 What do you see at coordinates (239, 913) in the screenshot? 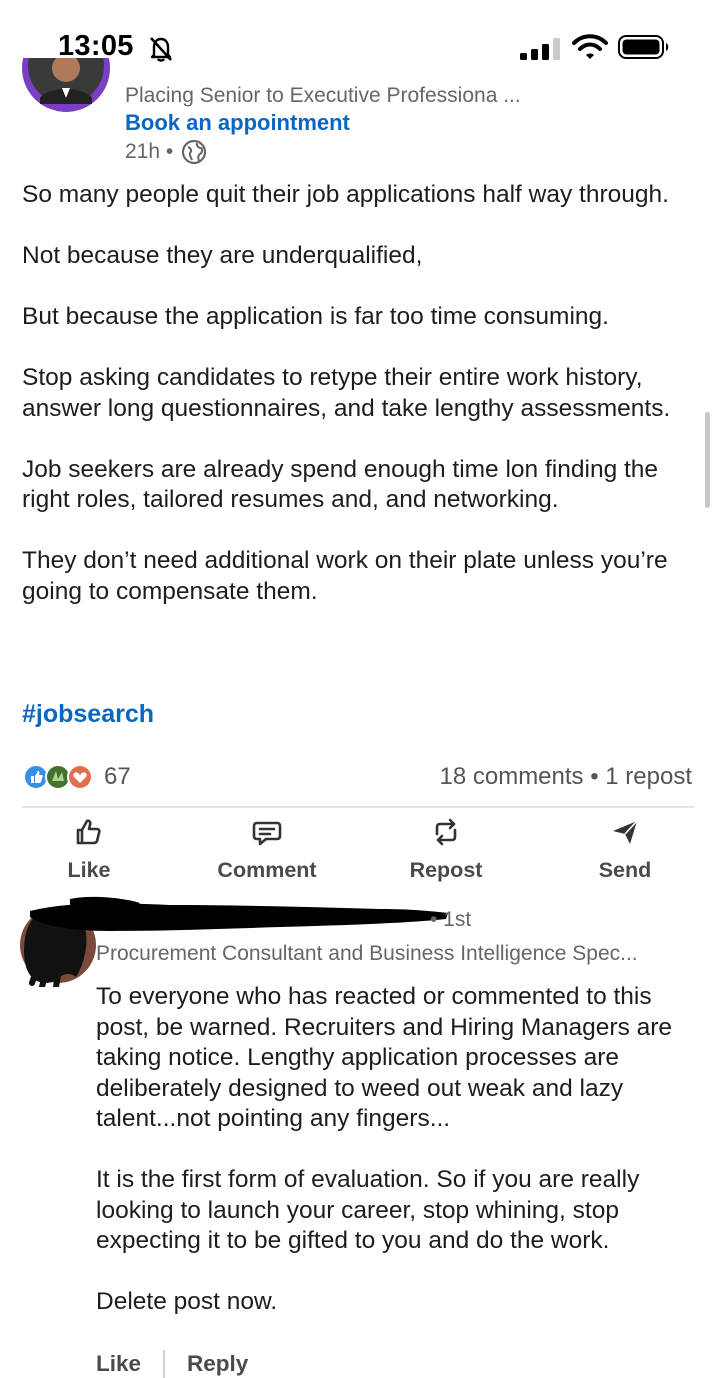
I see `redacted-commenter-name` at bounding box center [239, 913].